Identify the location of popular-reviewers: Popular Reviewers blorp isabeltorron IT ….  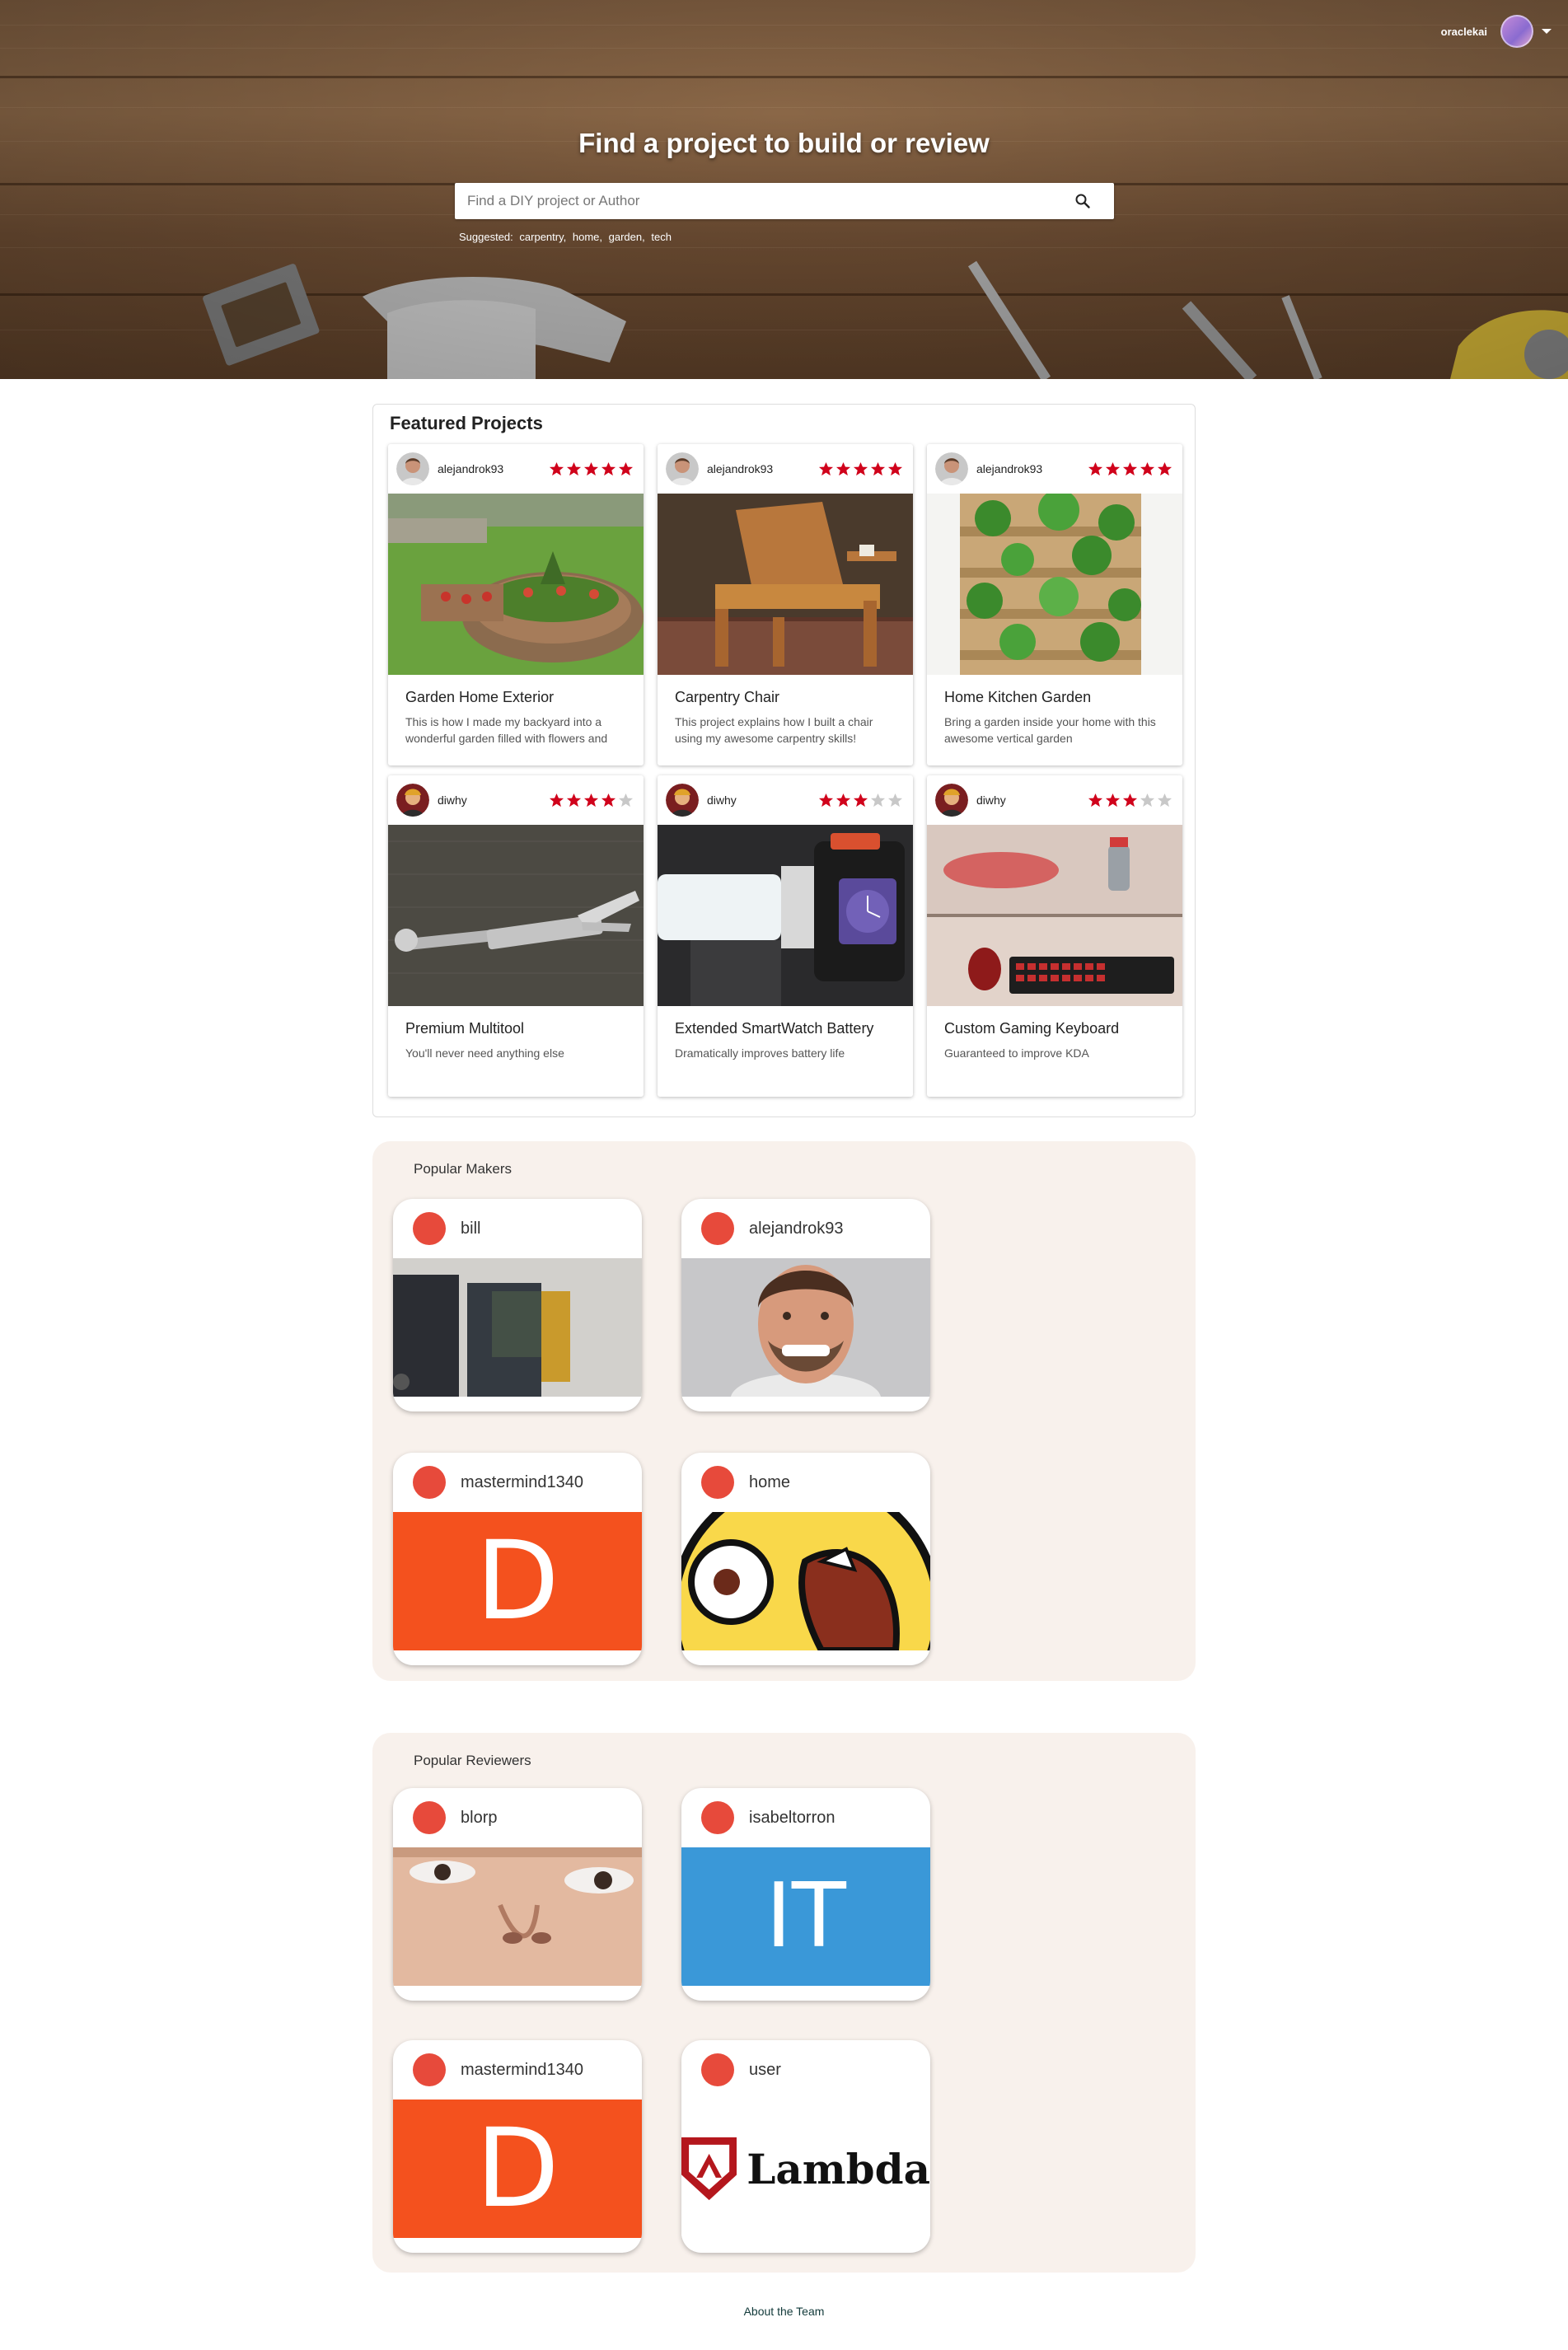
(784, 2003).